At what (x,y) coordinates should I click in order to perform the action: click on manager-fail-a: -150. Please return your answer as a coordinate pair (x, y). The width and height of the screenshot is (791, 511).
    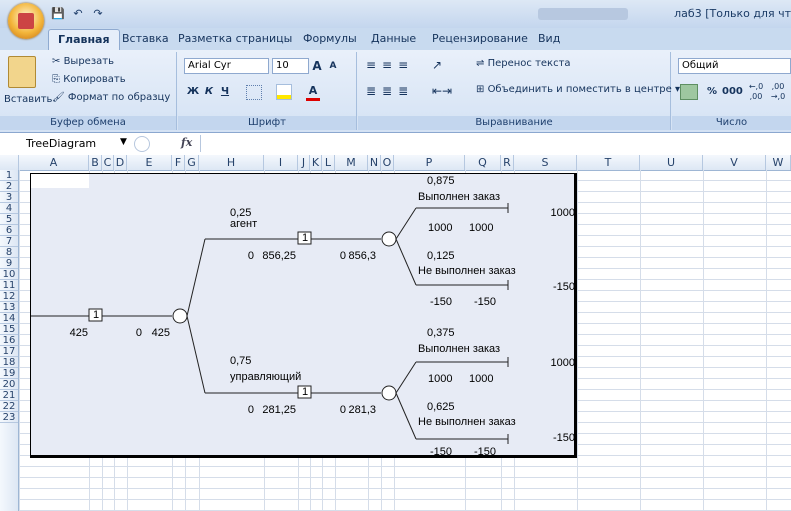
    Looking at the image, I should click on (441, 452).